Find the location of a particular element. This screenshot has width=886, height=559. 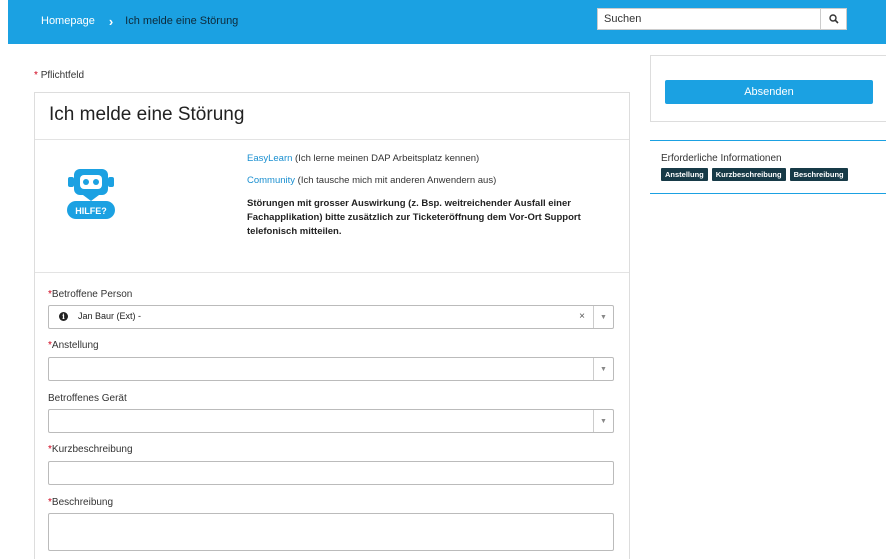

required-field-note: * Pflichtfeld is located at coordinates (59, 75).